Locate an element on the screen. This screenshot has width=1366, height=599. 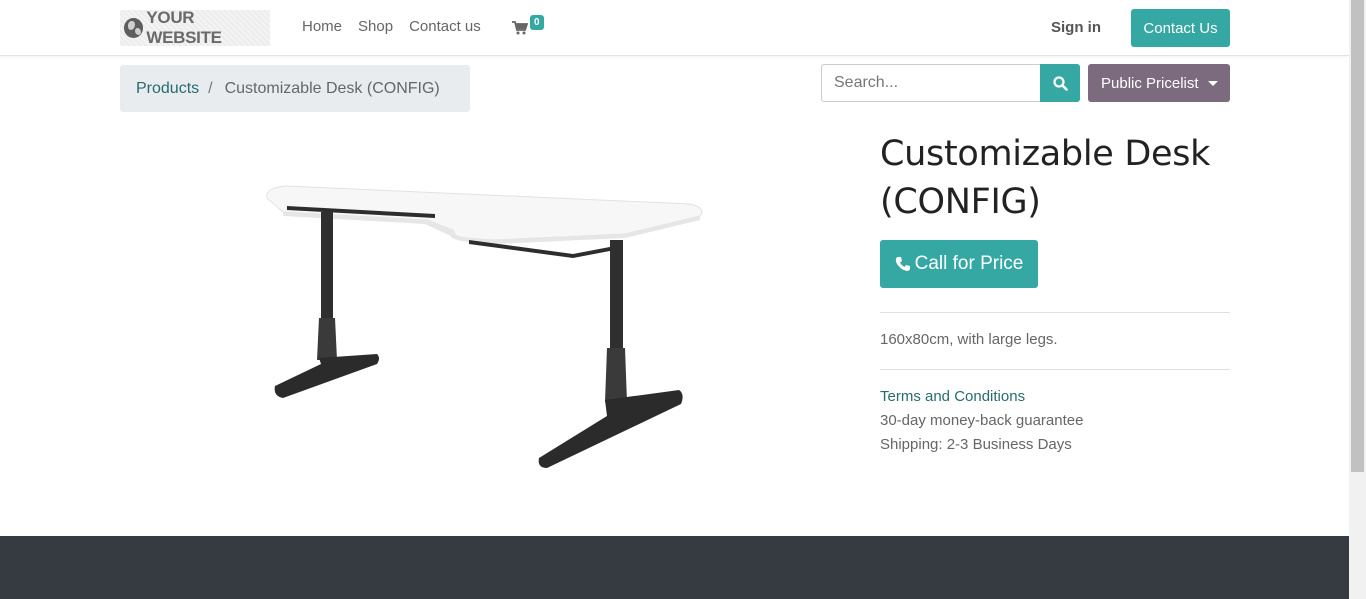
site-logo: YOUR WEBSITE is located at coordinates (195, 27).